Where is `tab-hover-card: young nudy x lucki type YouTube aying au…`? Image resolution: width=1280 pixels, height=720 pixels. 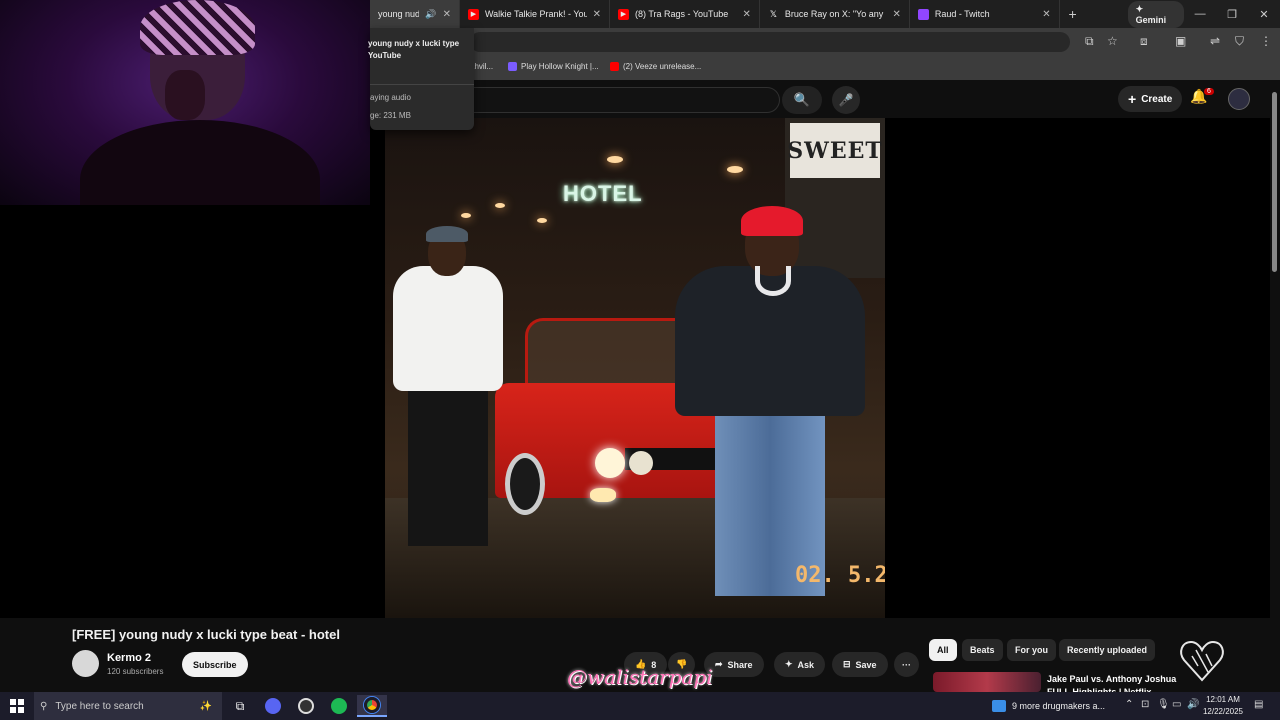 tab-hover-card: young nudy x lucki type YouTube aying au… is located at coordinates (421, 79).